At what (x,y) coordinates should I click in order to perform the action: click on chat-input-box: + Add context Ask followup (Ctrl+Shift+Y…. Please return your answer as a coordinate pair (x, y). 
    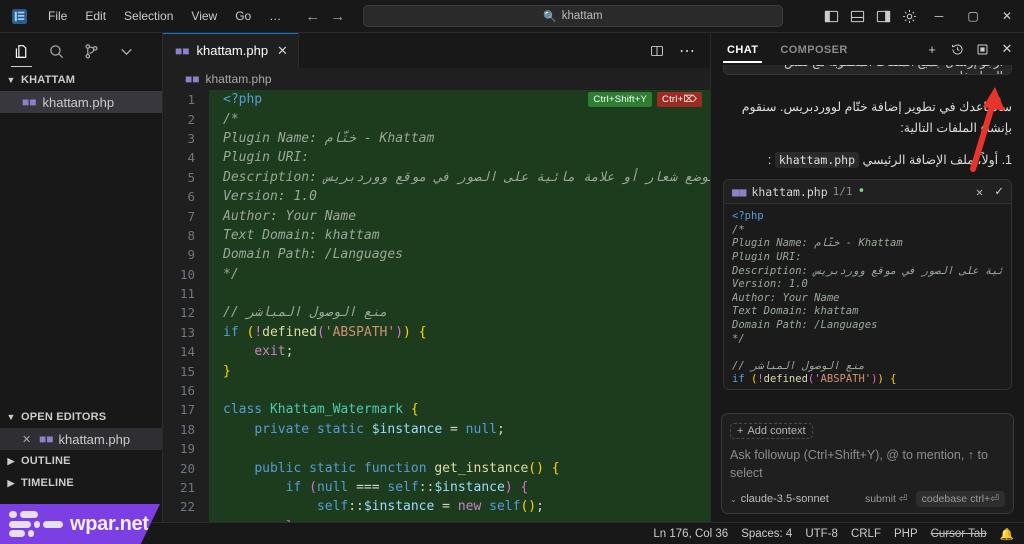
    Looking at the image, I should click on (867, 463).